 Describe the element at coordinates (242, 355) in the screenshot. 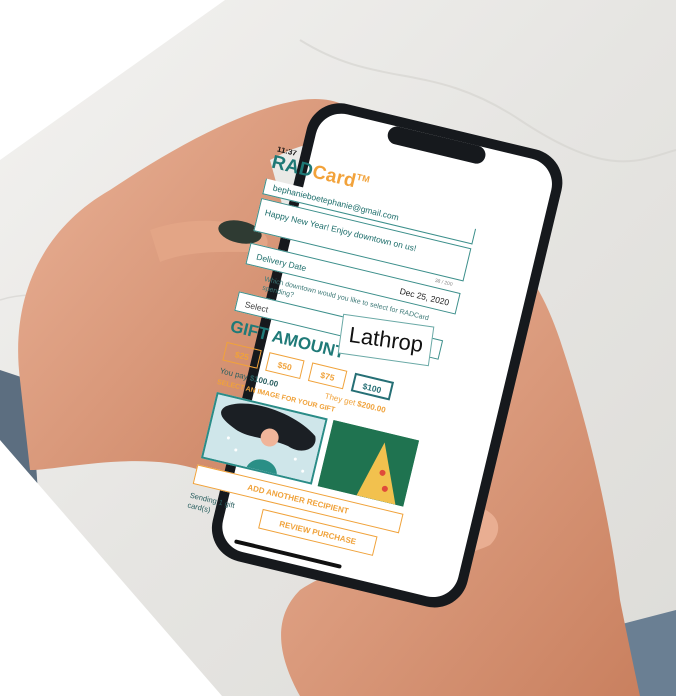

I see `amount-25-button: $25` at that location.